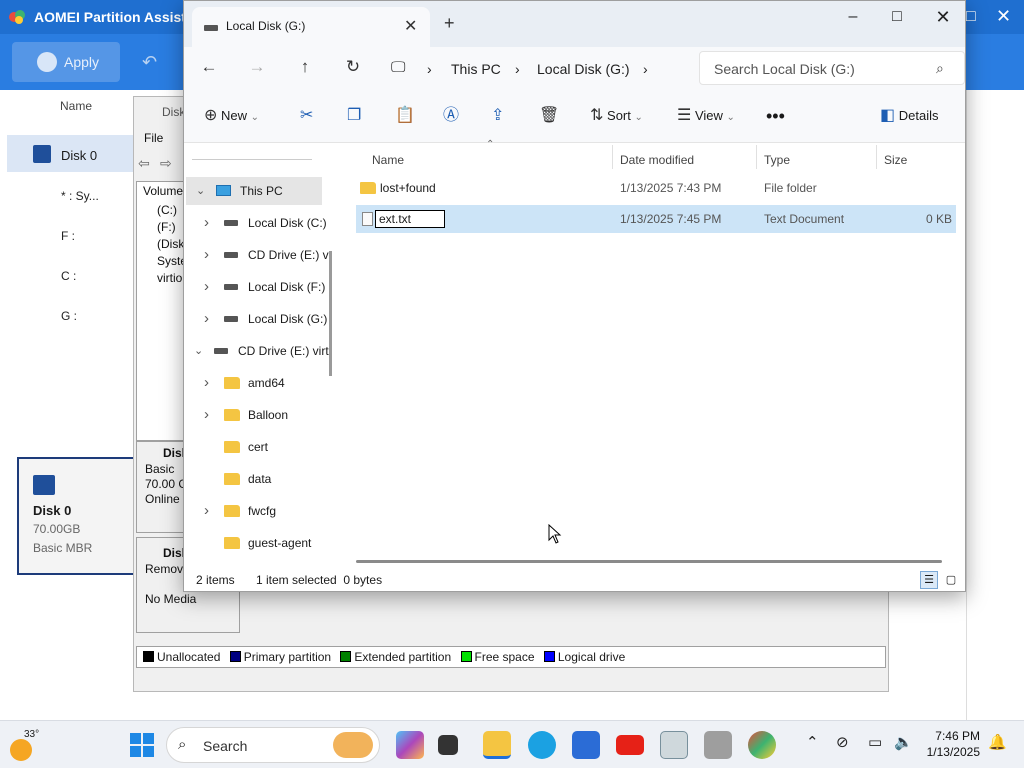 This screenshot has width=1024, height=768. What do you see at coordinates (649, 561) in the screenshot?
I see `horizontal-scrollbar` at bounding box center [649, 561].